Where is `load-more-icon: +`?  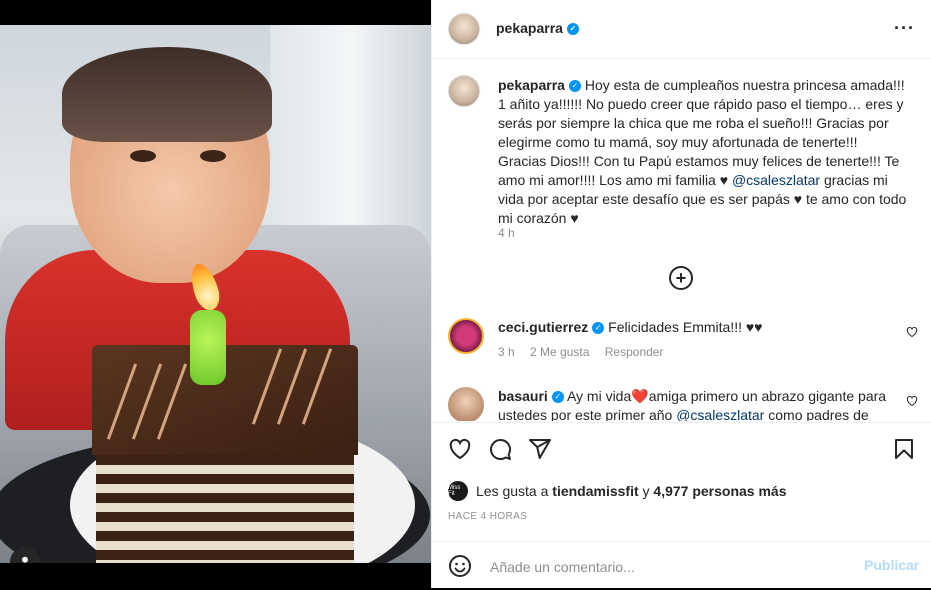 load-more-icon: + is located at coordinates (681, 278).